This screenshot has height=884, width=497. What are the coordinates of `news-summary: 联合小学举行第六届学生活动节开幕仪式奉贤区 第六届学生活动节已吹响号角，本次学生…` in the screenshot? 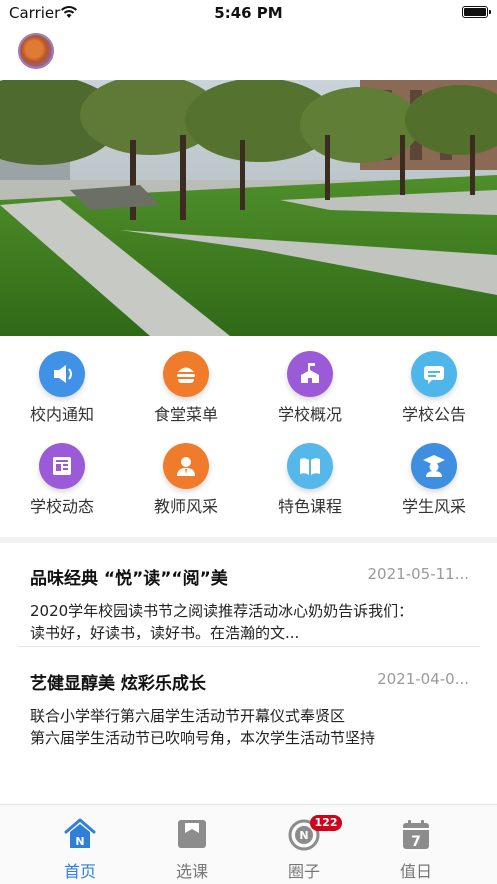 It's located at (203, 727).